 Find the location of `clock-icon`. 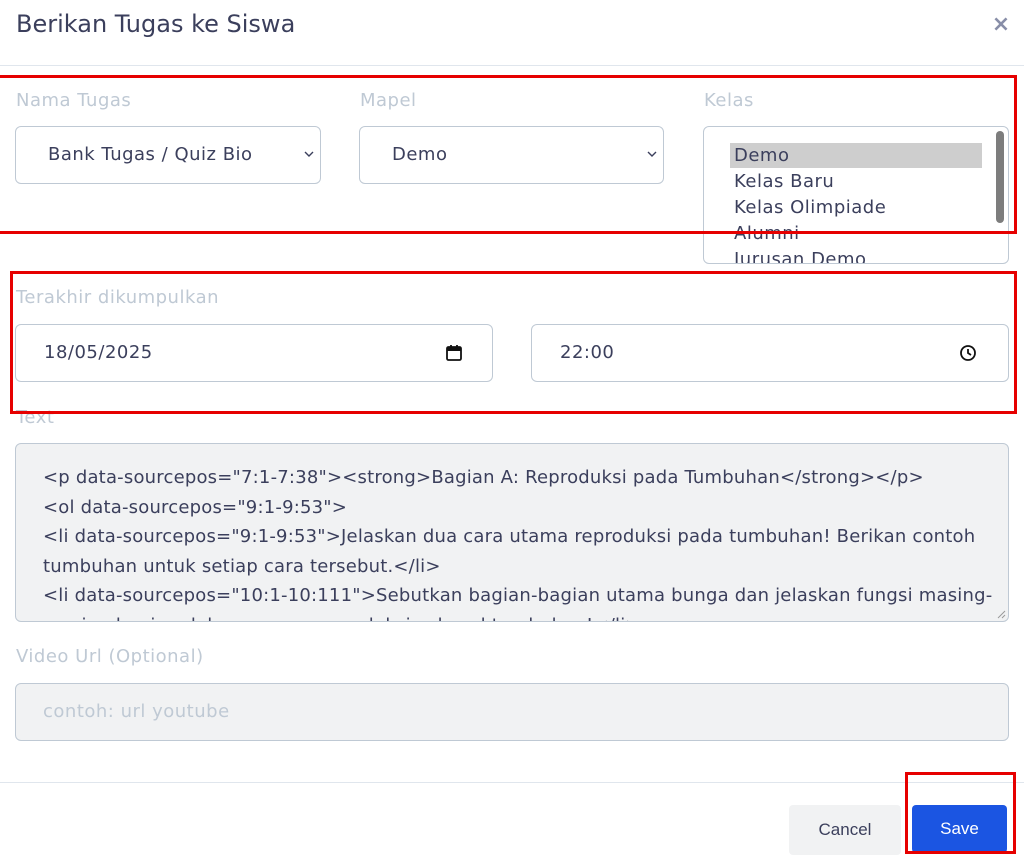

clock-icon is located at coordinates (968, 353).